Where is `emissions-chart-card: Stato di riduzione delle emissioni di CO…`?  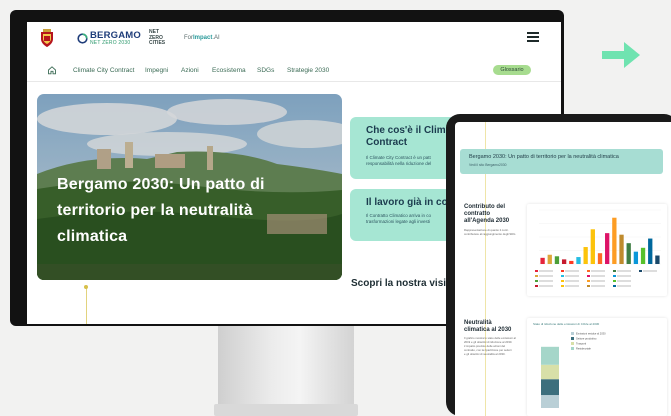
emissions-chart-card: Stato di riduzione delle emissioni di CO… is located at coordinates (597, 367).